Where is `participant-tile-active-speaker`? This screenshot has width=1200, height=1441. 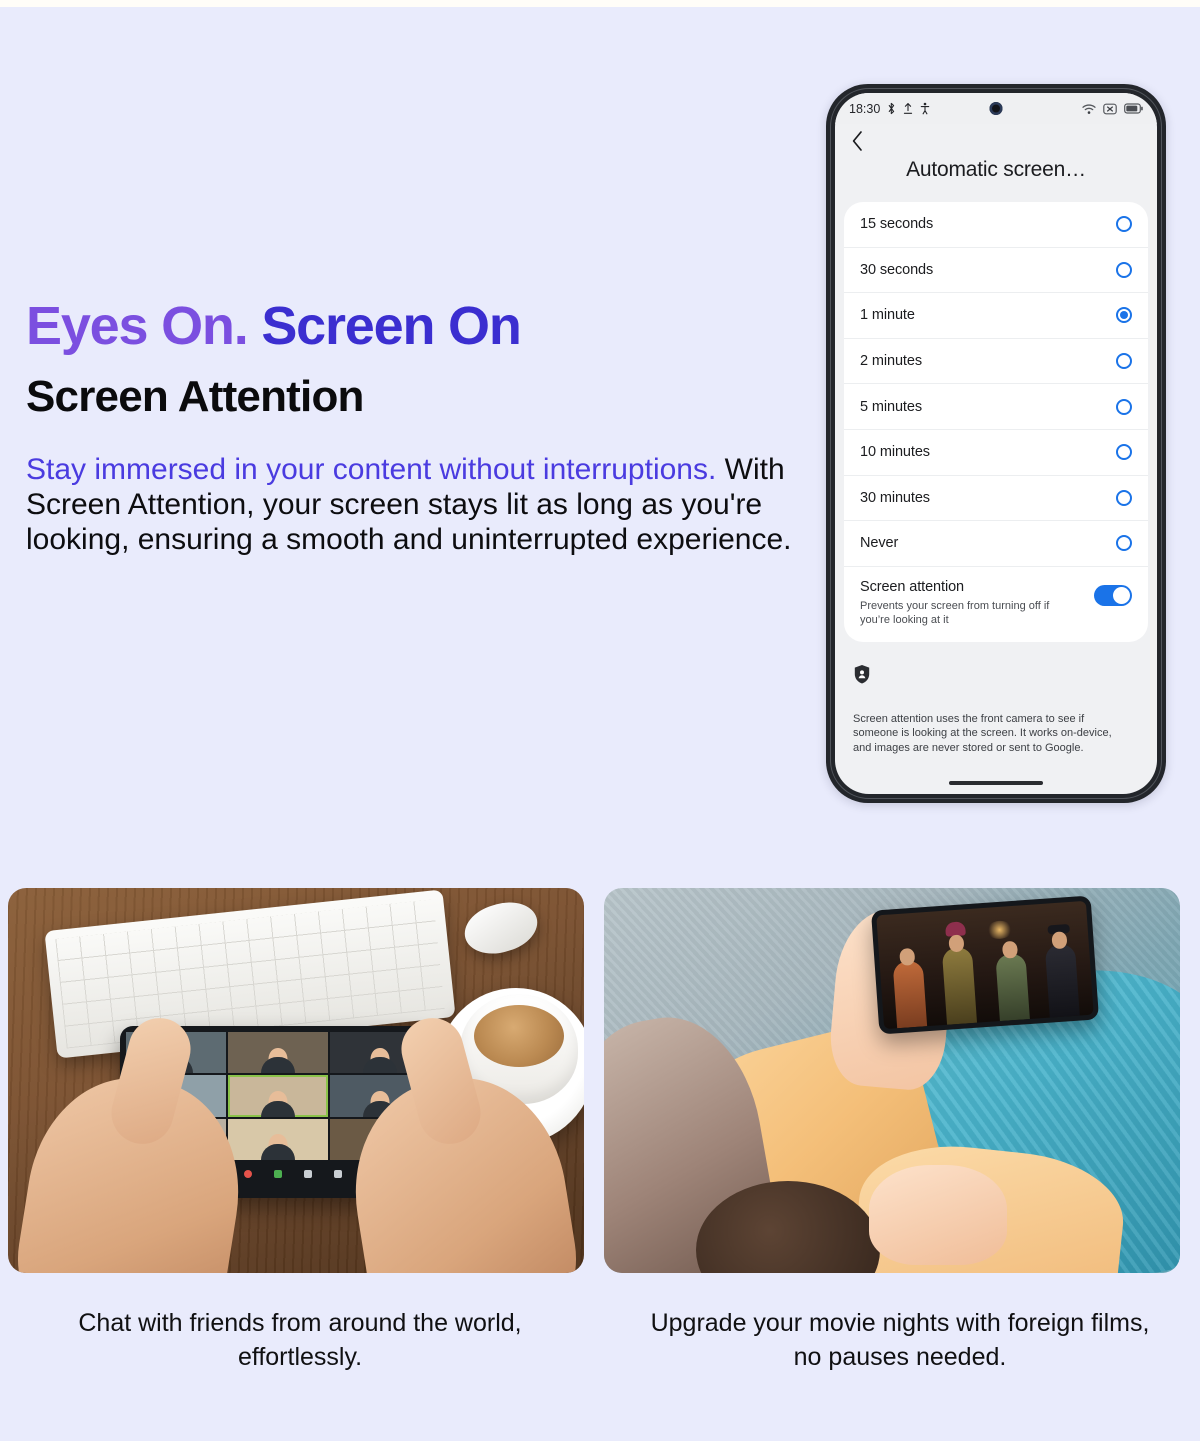
participant-tile-active-speaker is located at coordinates (278, 1096).